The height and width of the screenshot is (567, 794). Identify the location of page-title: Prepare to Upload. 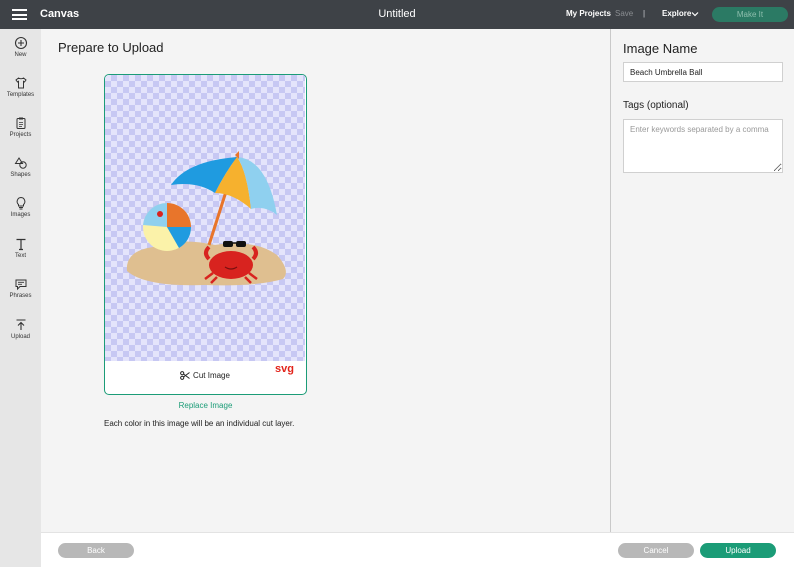
(111, 47).